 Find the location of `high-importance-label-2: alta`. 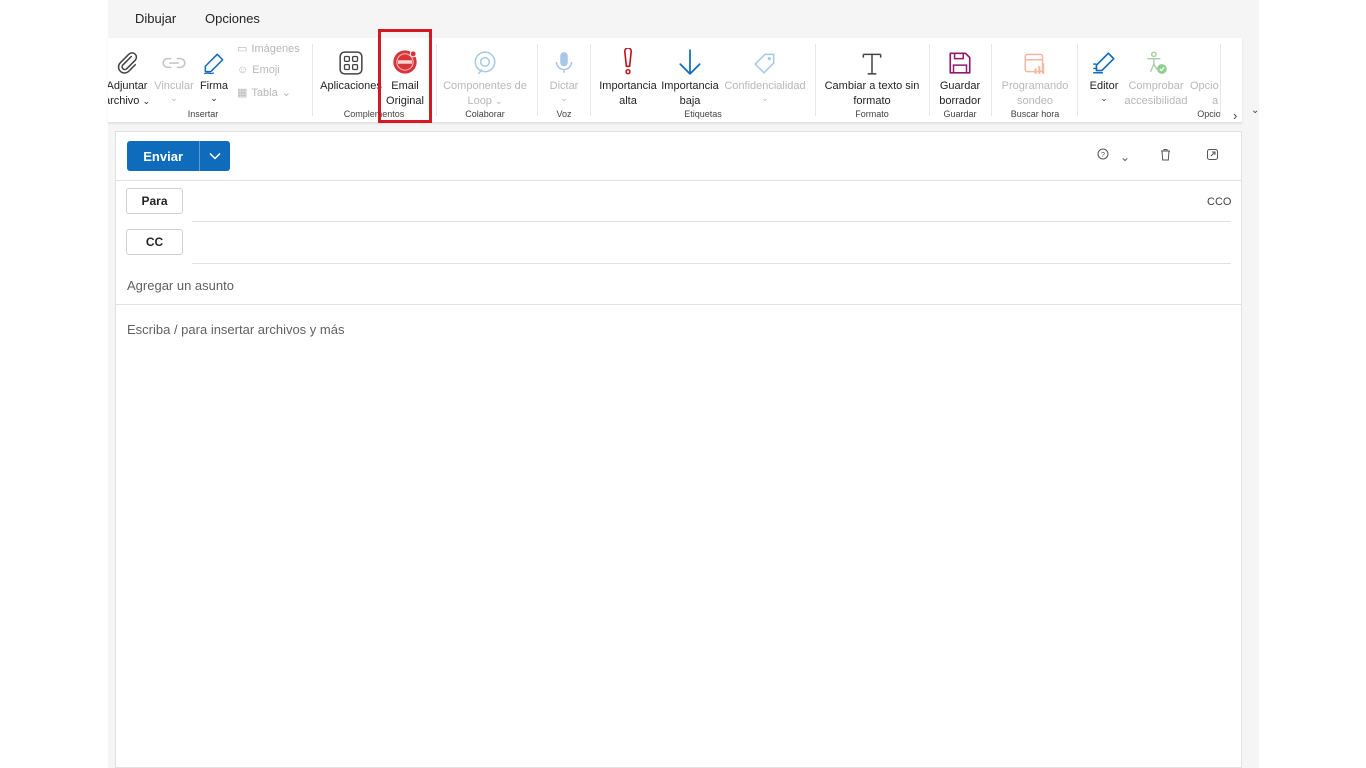

high-importance-label-2: alta is located at coordinates (628, 101).